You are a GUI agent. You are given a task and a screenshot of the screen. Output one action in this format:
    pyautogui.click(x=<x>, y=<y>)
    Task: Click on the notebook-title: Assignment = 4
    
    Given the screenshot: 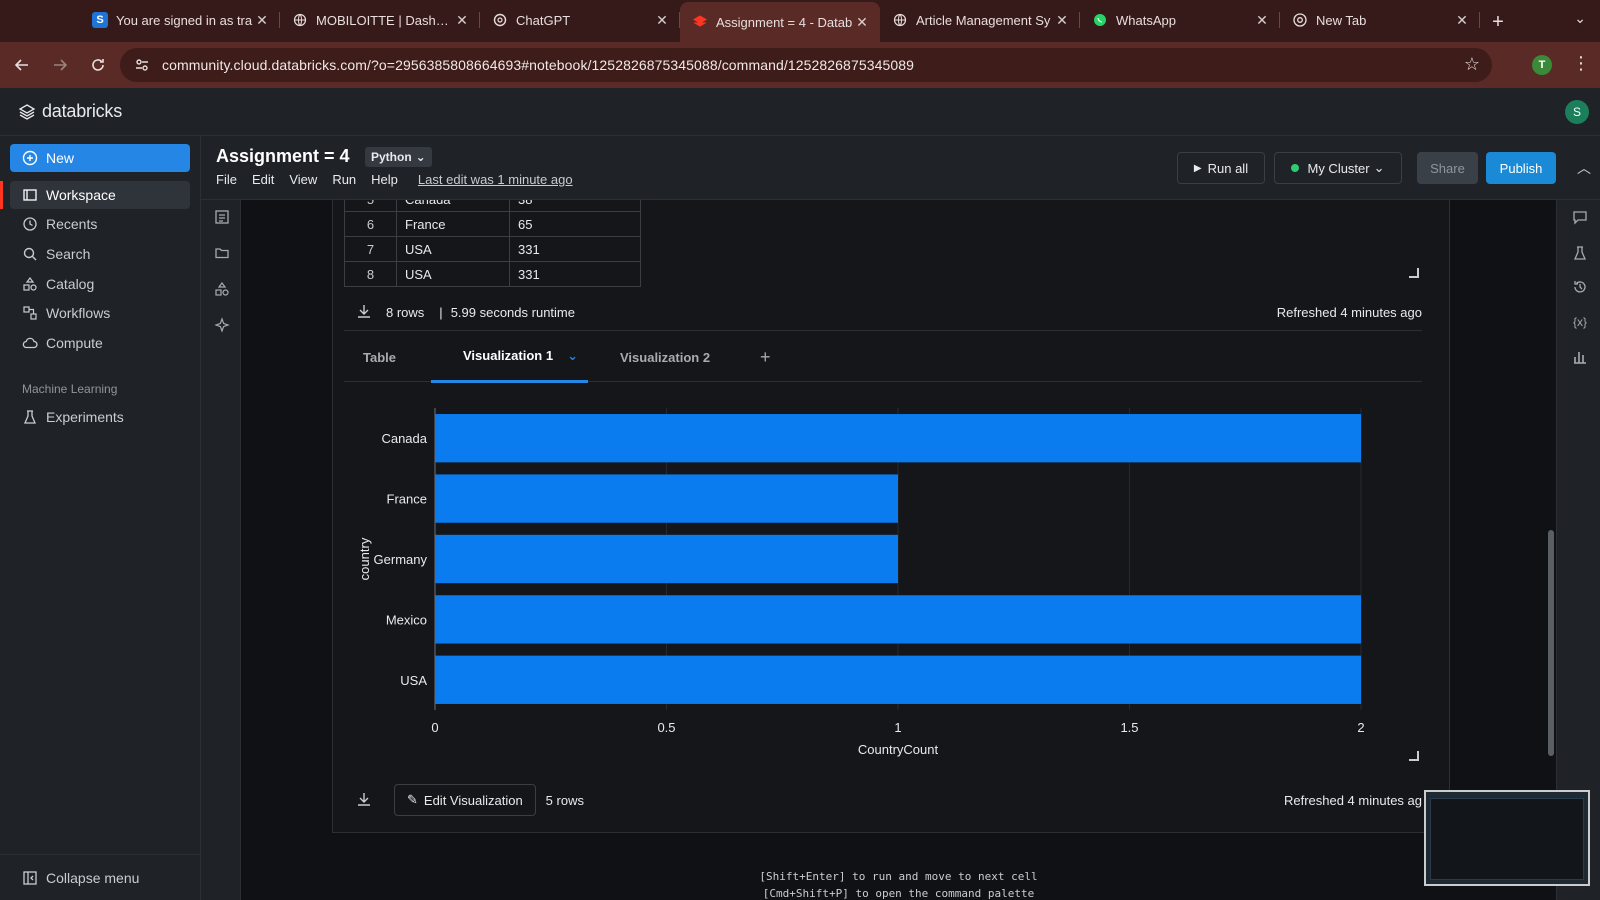 What is the action you would take?
    pyautogui.click(x=283, y=156)
    